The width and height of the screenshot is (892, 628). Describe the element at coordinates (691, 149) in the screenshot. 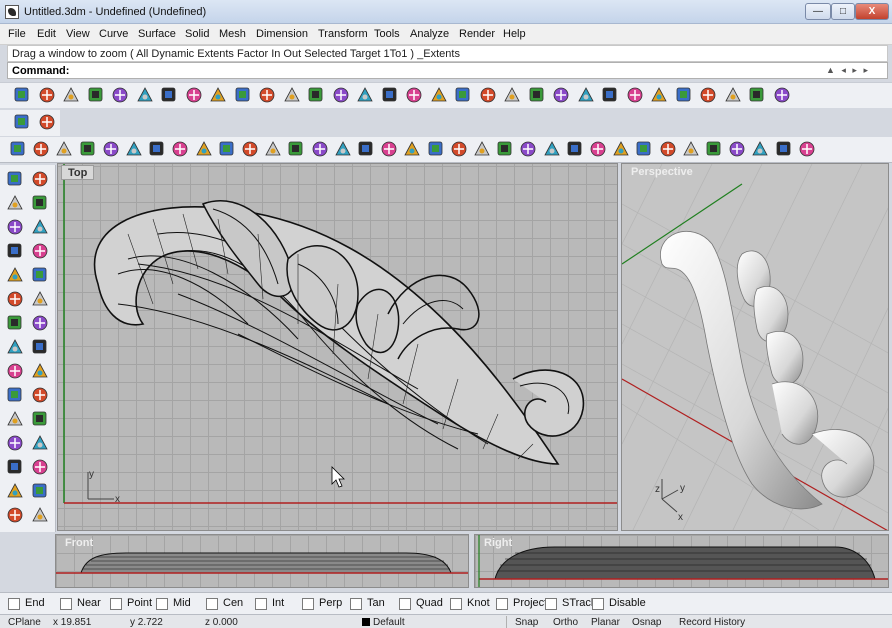

I see `project-icon` at that location.